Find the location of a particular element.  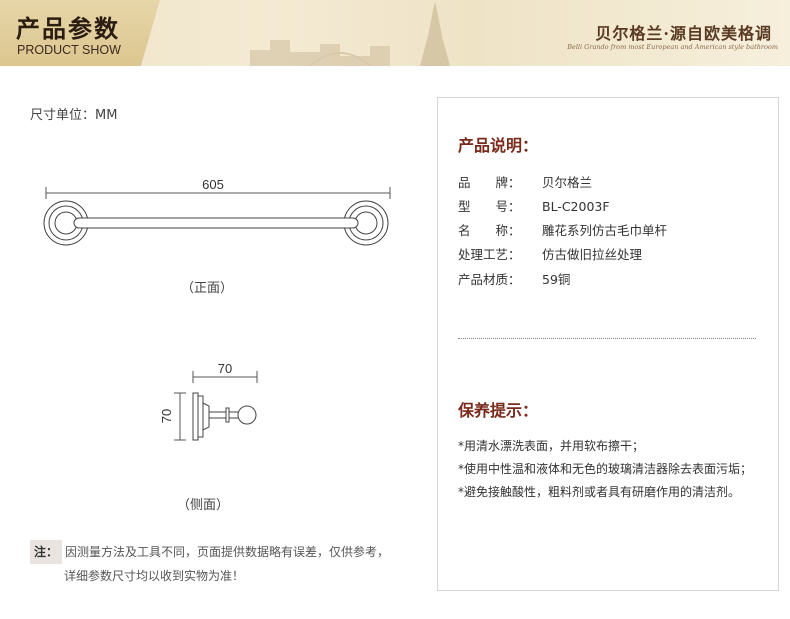

spec-key: 名 称： is located at coordinates (489, 230).